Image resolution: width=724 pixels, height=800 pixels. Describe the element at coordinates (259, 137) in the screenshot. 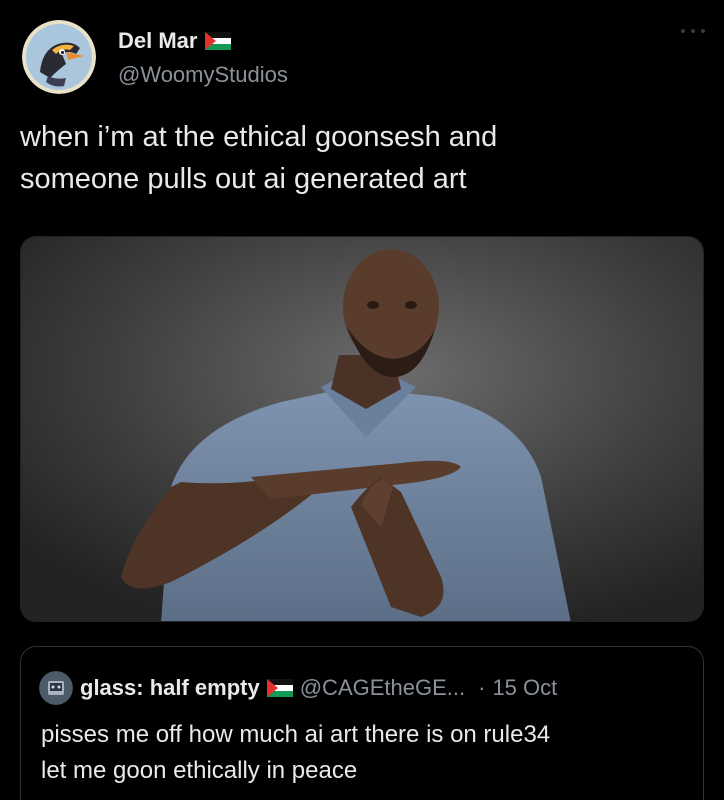

I see `post-text-line: when i’m at the ethical goonsesh and` at that location.